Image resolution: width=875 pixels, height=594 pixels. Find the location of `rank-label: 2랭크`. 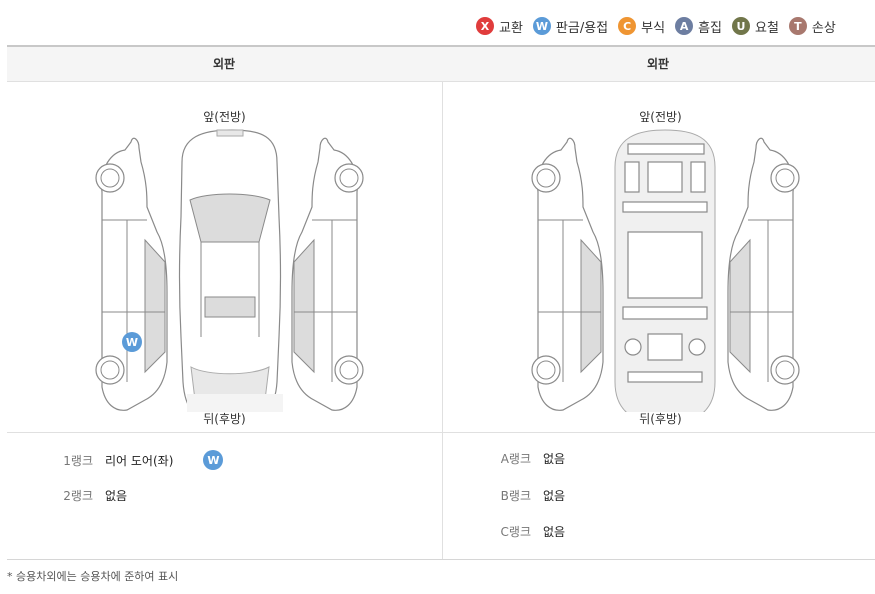

rank-label: 2랭크 is located at coordinates (78, 496).